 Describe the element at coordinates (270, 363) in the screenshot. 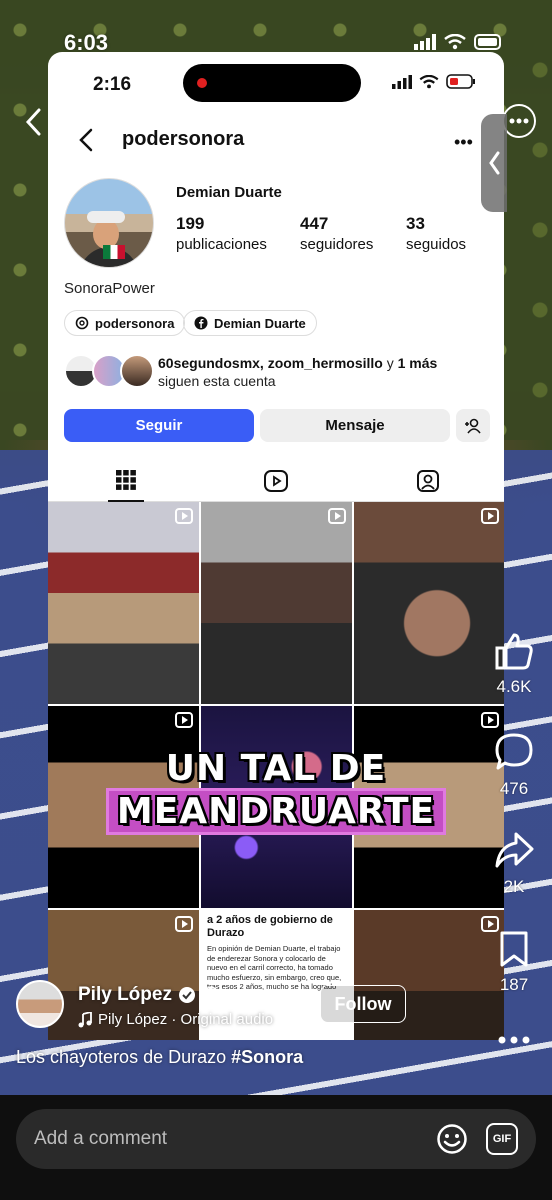

I see `mutual-names: 60segundosmx, zoom_hermosillo` at that location.